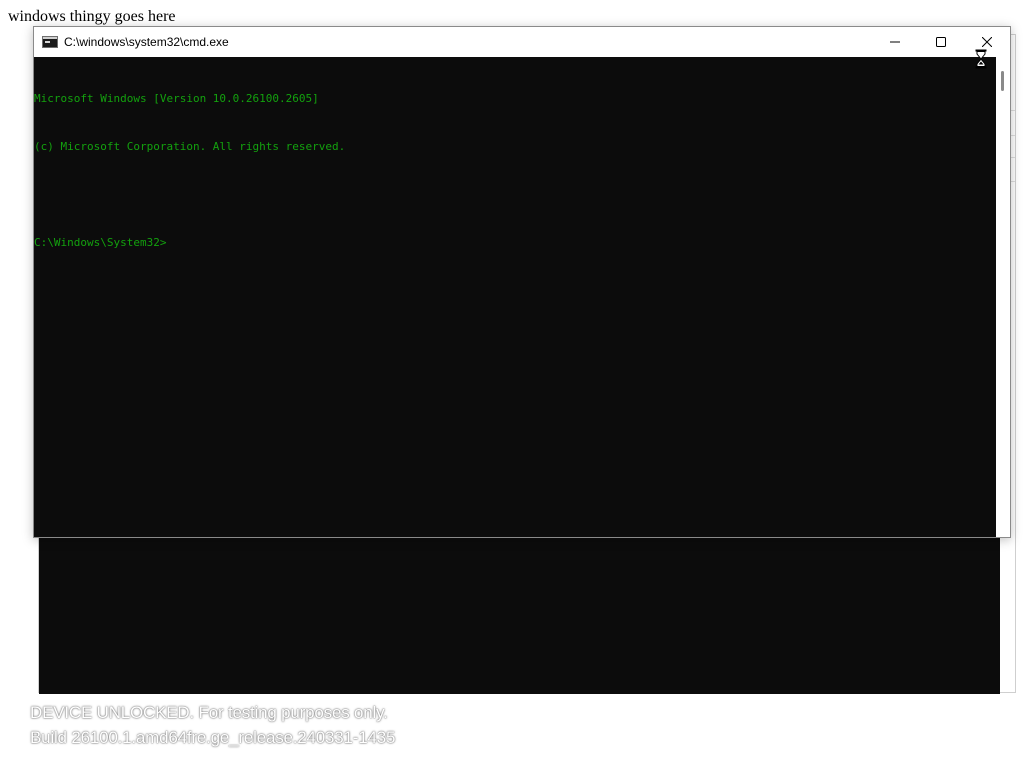 The width and height of the screenshot is (1024, 768). What do you see at coordinates (522, 42) in the screenshot?
I see `title-bar: C:\windows\system32\cmd.exe` at bounding box center [522, 42].